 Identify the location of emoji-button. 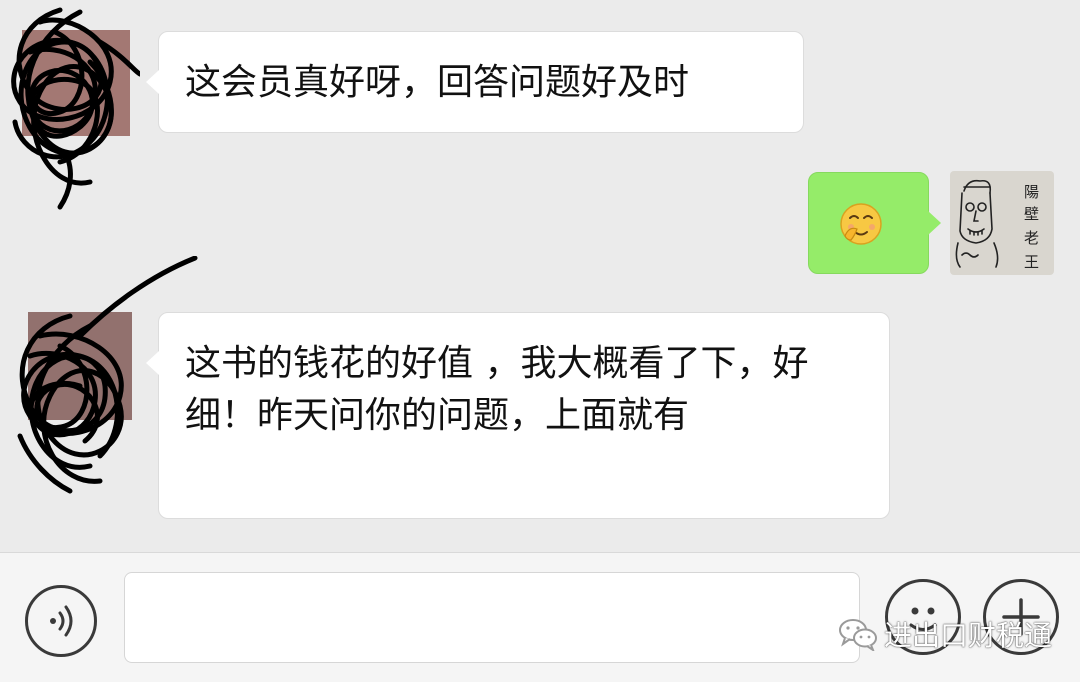
(923, 617).